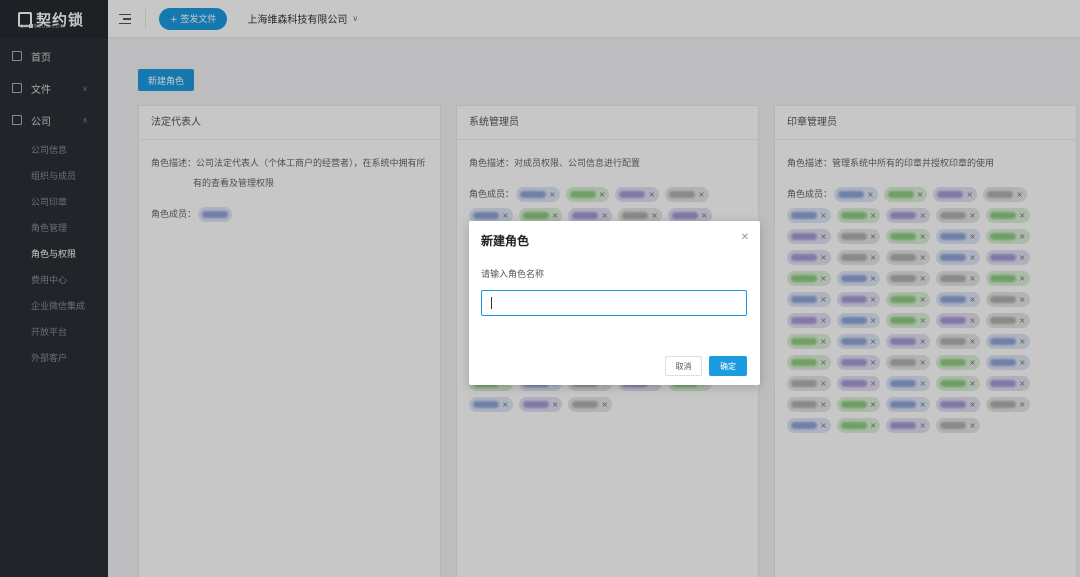 This screenshot has height=577, width=1080. Describe the element at coordinates (728, 366) in the screenshot. I see `confirm-button: 确定` at that location.